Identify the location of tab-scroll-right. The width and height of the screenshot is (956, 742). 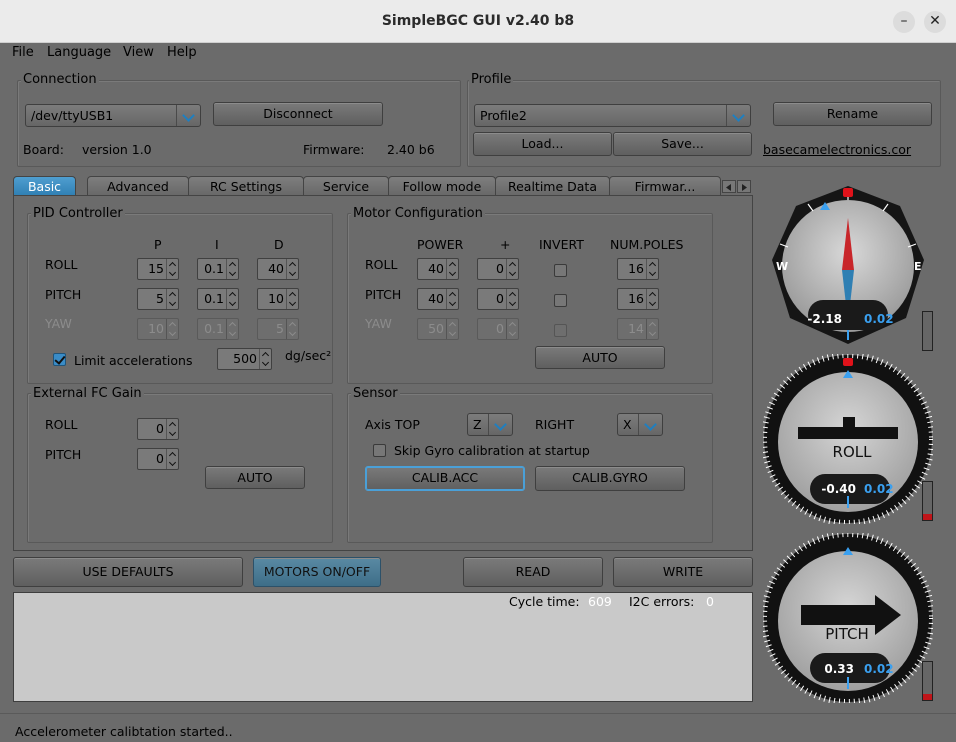
(744, 186).